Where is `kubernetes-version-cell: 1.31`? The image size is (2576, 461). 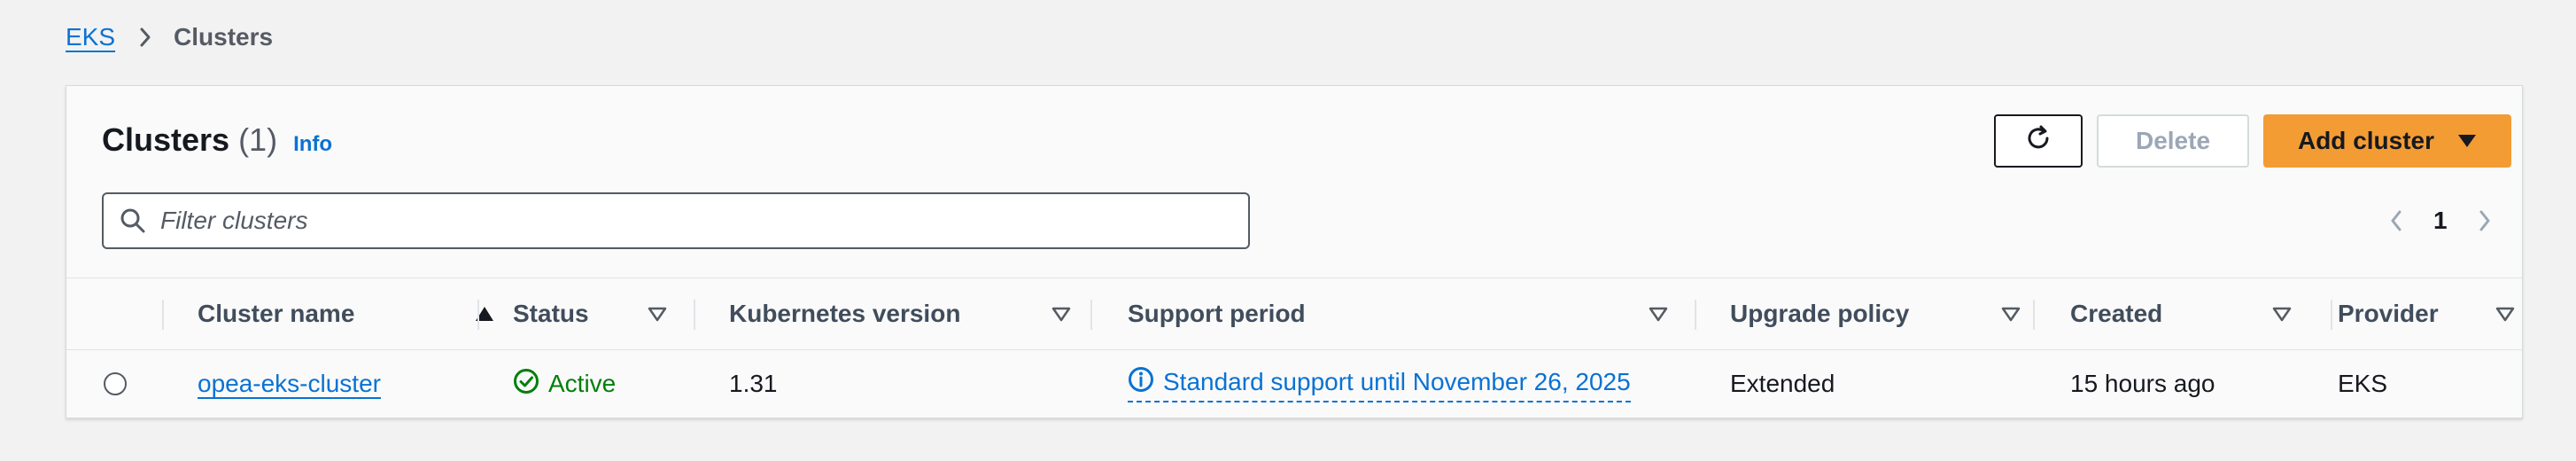
kubernetes-version-cell: 1.31 is located at coordinates (753, 383).